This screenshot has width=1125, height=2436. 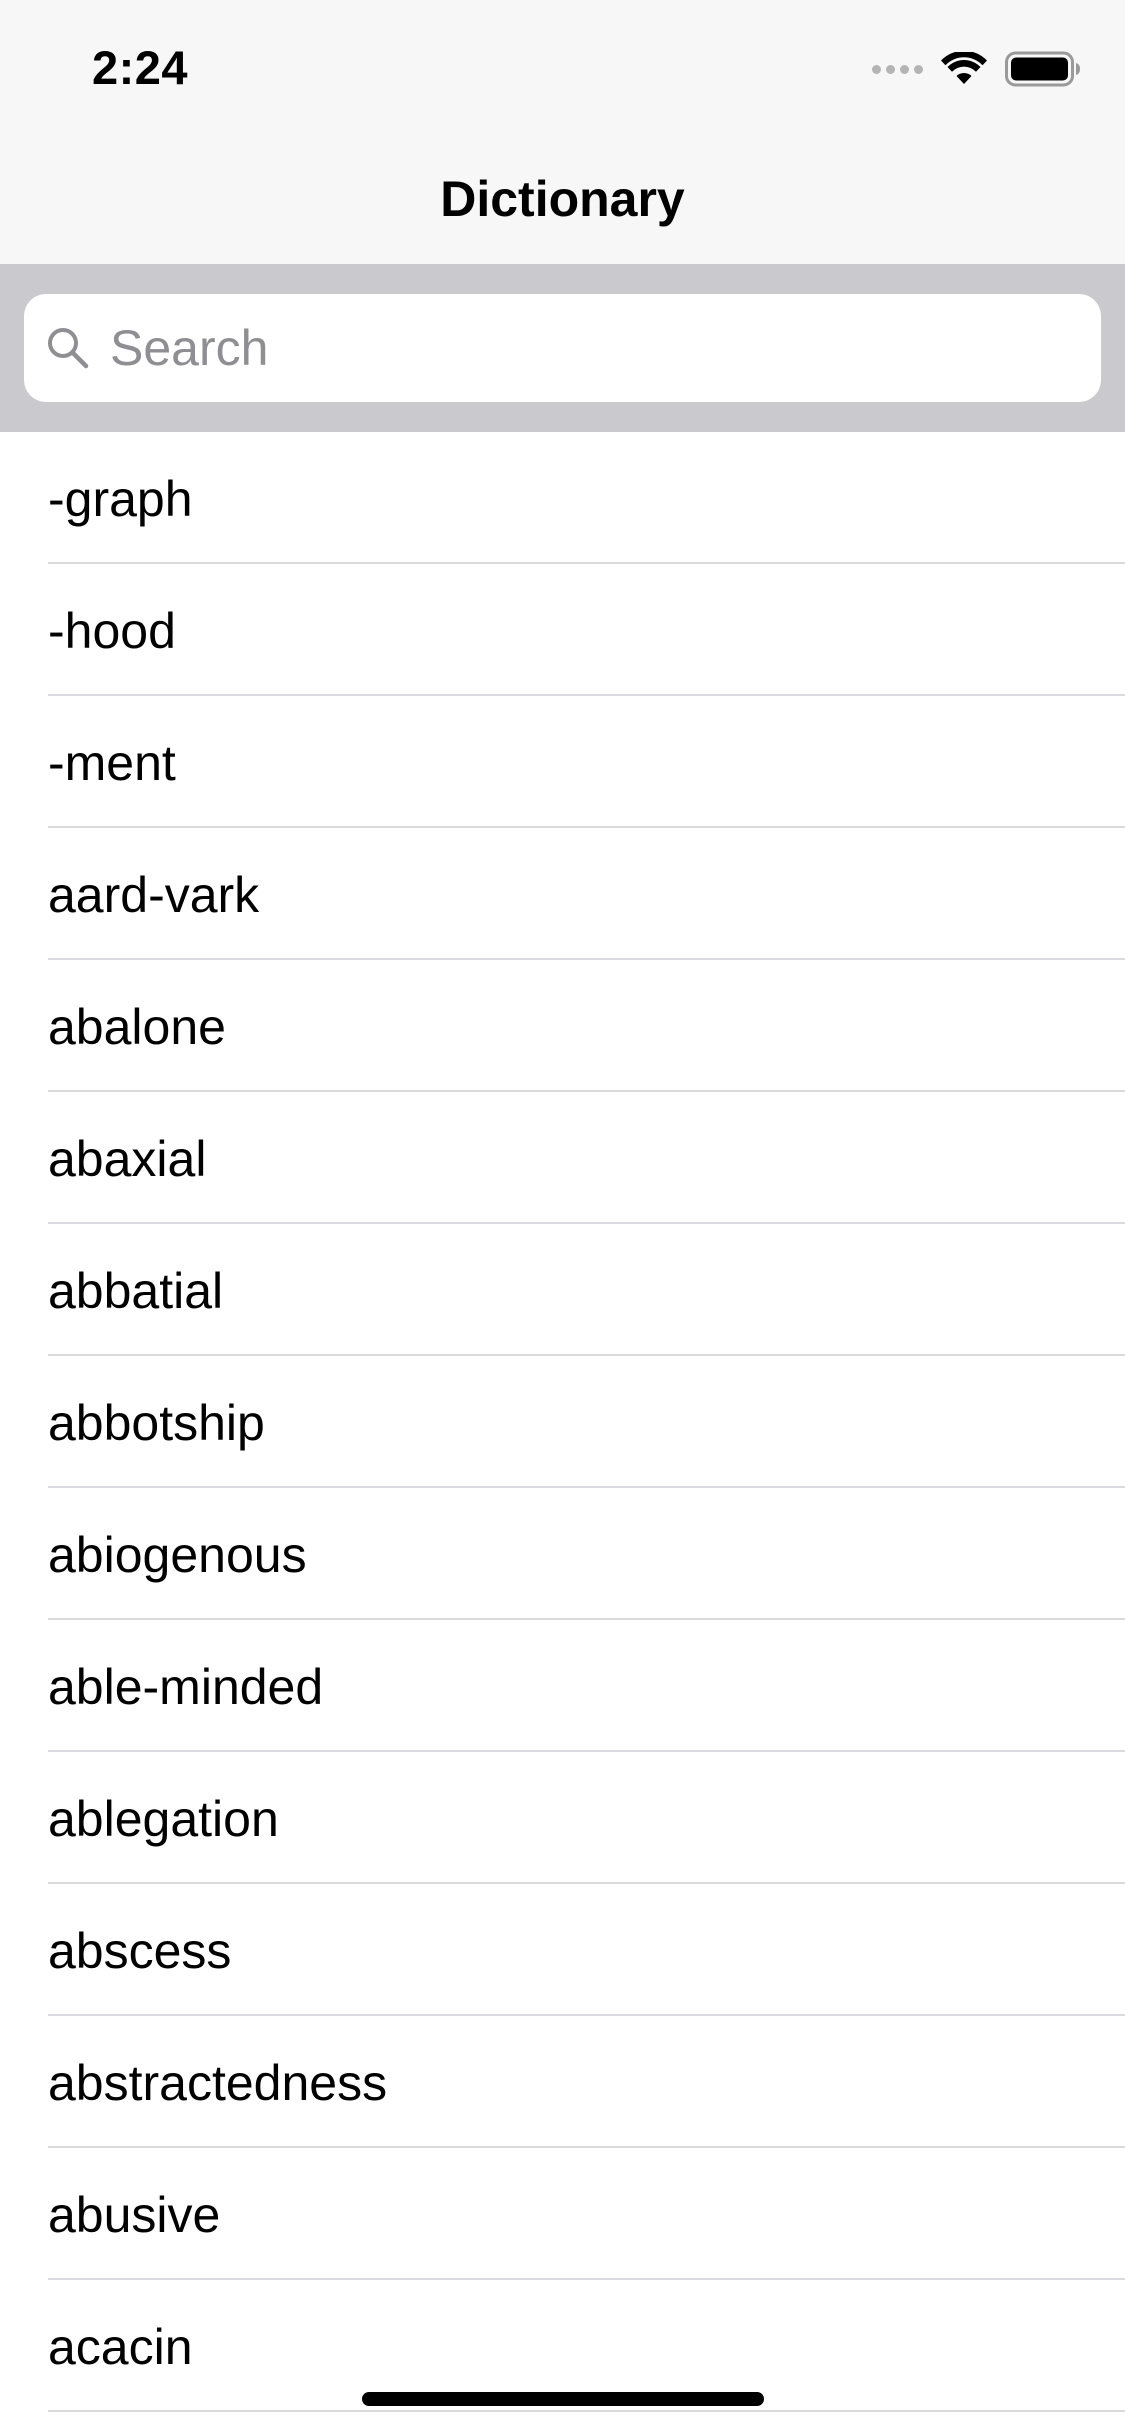 What do you see at coordinates (562, 1554) in the screenshot?
I see `list-item: abiogenous` at bounding box center [562, 1554].